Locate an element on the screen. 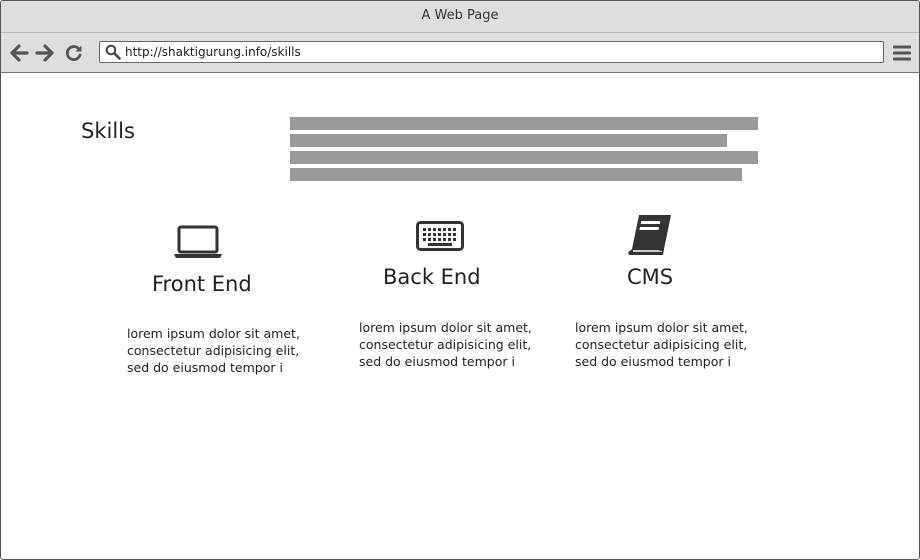  keyboard-icon is located at coordinates (440, 238).